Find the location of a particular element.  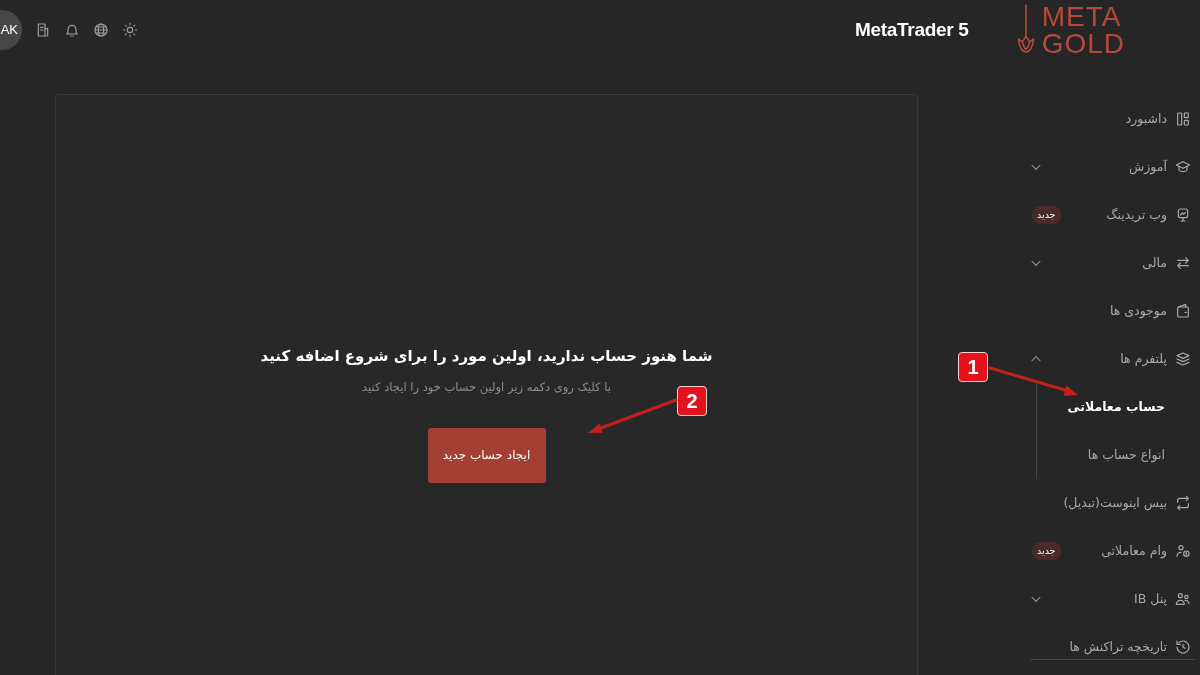

sidebar-item: آموزش is located at coordinates (1114, 167).